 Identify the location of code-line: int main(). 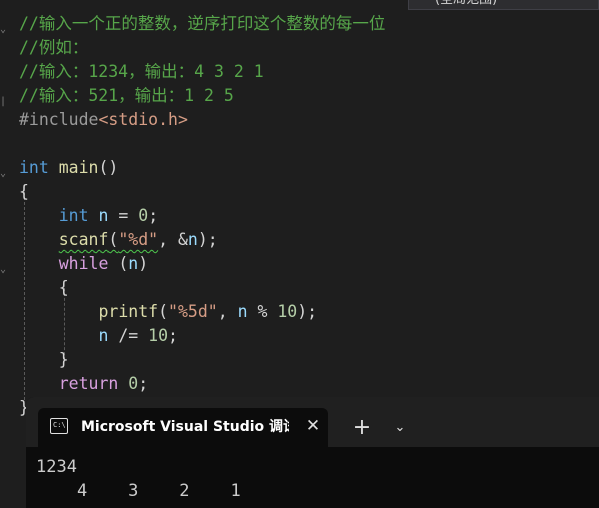
(68, 168).